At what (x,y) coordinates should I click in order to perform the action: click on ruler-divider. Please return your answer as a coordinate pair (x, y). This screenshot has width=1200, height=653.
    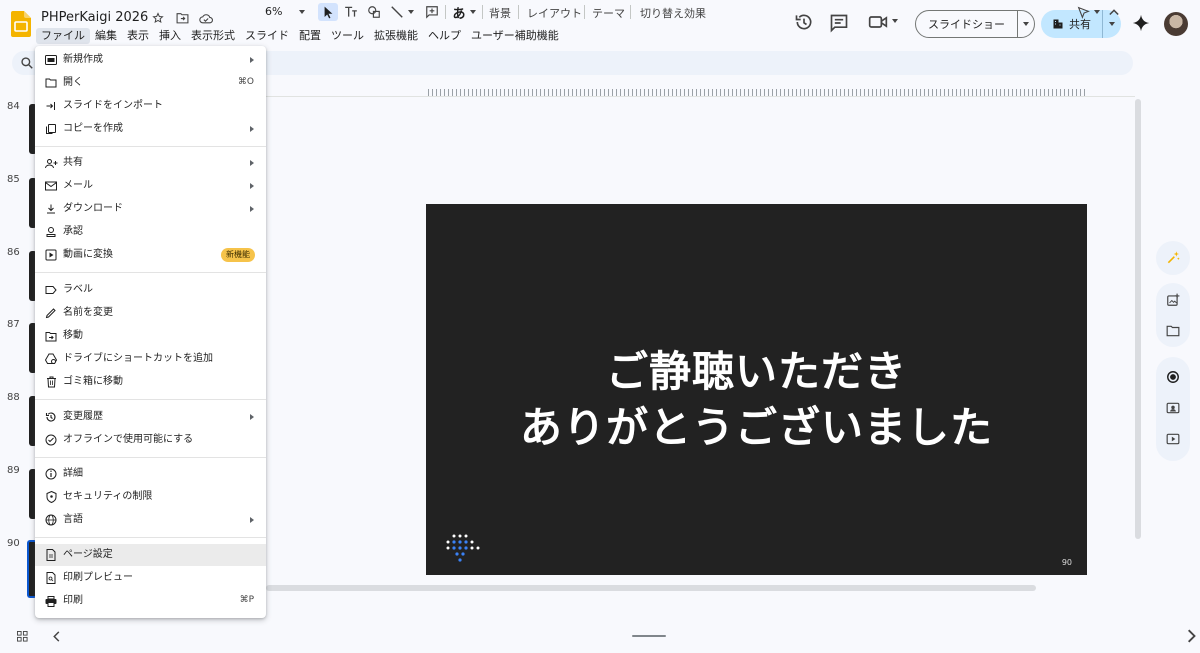
    Looking at the image, I should click on (700, 96).